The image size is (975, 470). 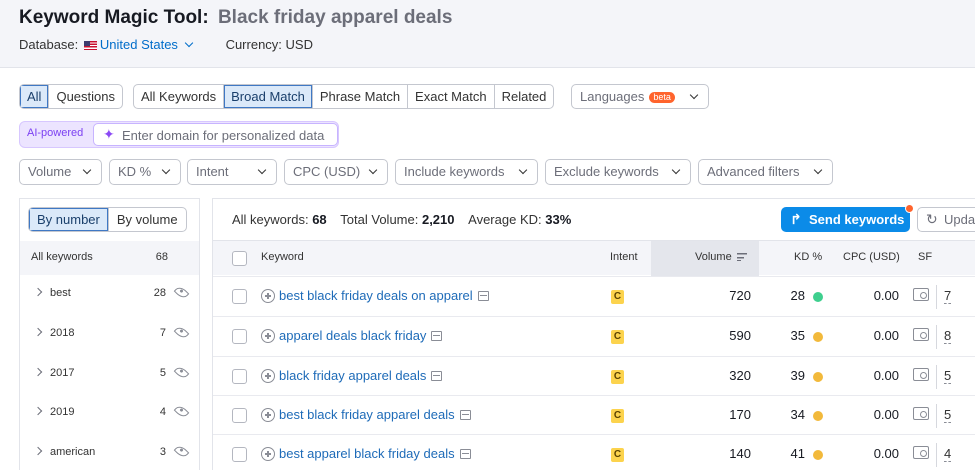 I want to click on by-number-button: By number, so click(x=69, y=219).